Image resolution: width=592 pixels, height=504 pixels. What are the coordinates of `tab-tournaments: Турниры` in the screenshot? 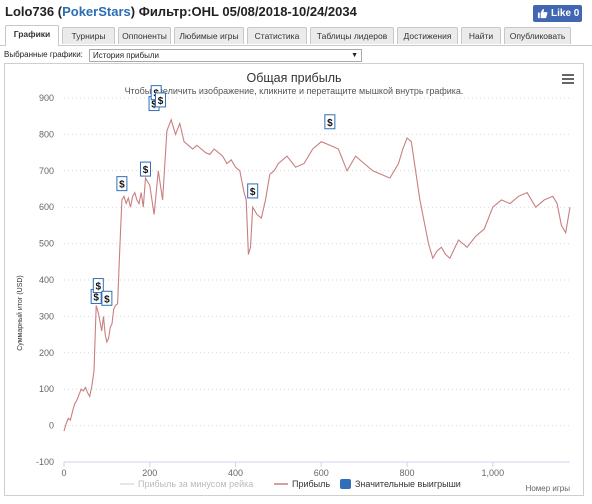 It's located at (88, 35).